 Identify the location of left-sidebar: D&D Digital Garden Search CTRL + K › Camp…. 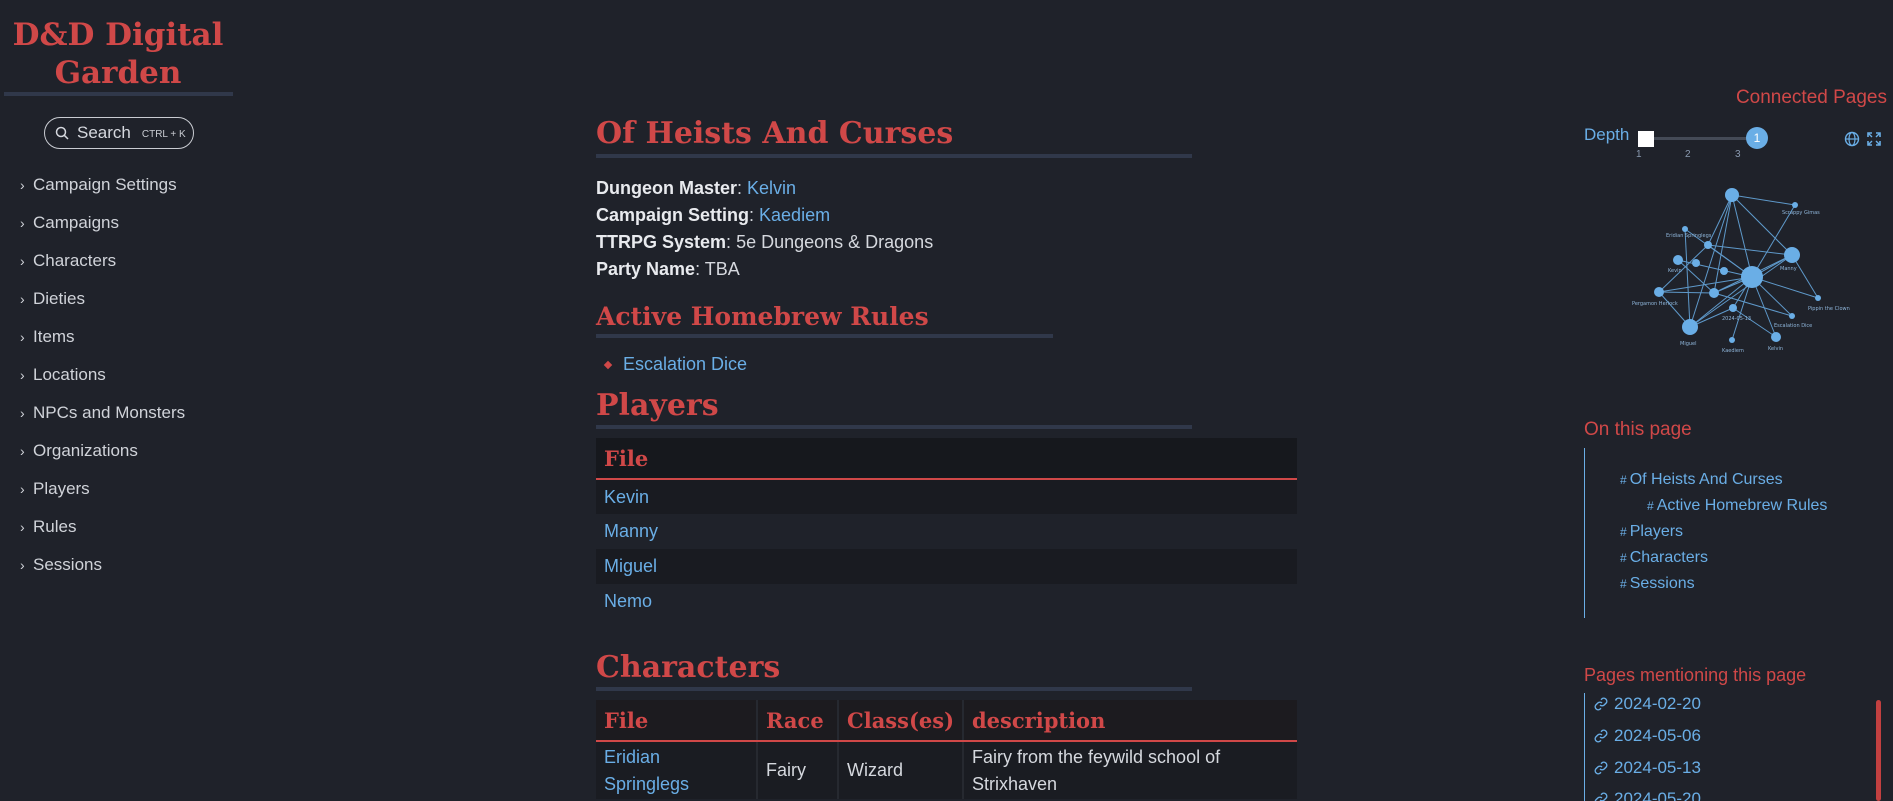
(118, 400).